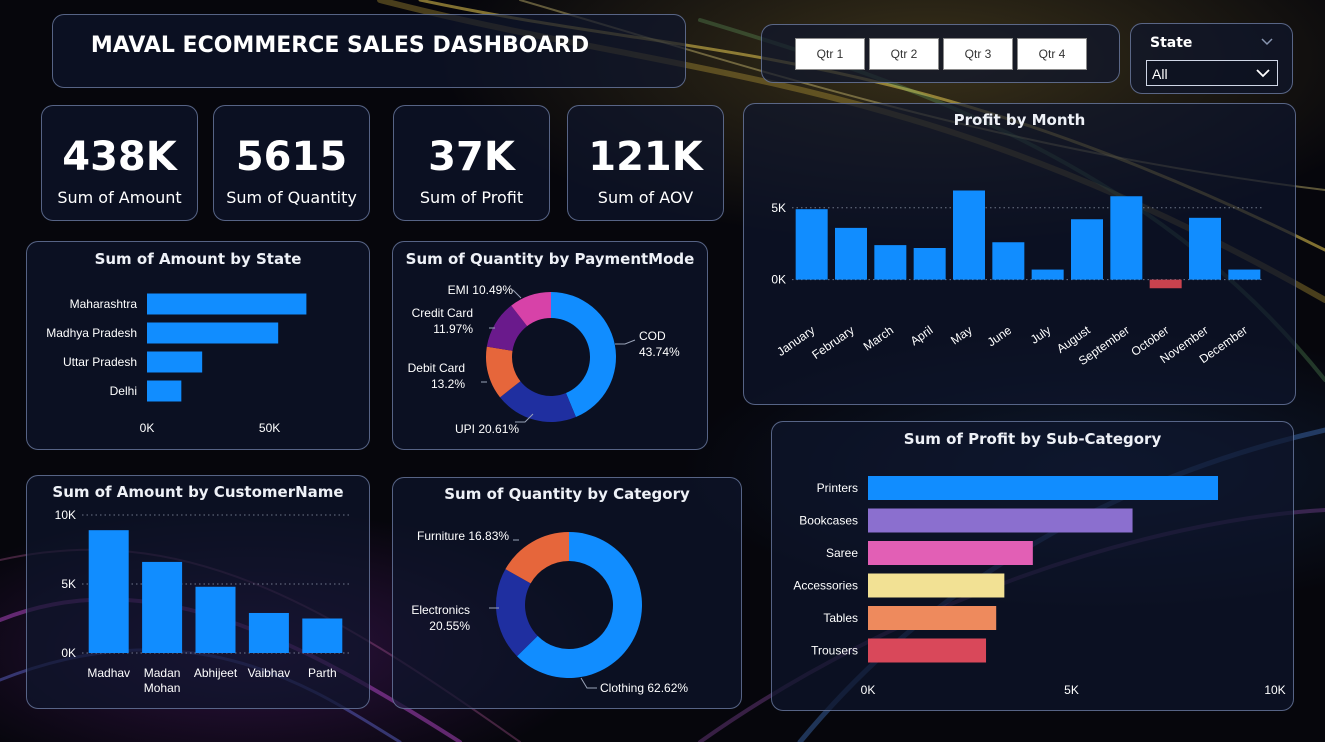 The width and height of the screenshot is (1325, 742). Describe the element at coordinates (922, 335) in the screenshot. I see `x-tick-label: April` at that location.